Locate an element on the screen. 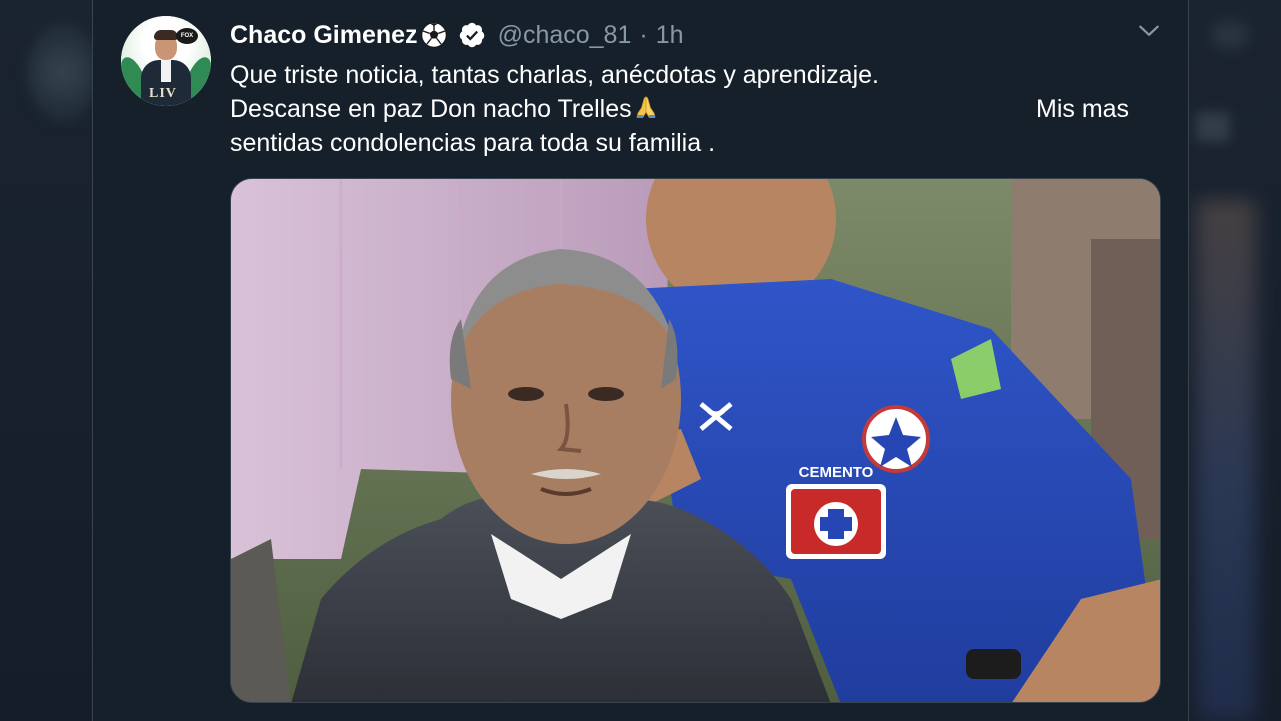 The width and height of the screenshot is (1281, 721). avatar-logo: FOX is located at coordinates (187, 36).